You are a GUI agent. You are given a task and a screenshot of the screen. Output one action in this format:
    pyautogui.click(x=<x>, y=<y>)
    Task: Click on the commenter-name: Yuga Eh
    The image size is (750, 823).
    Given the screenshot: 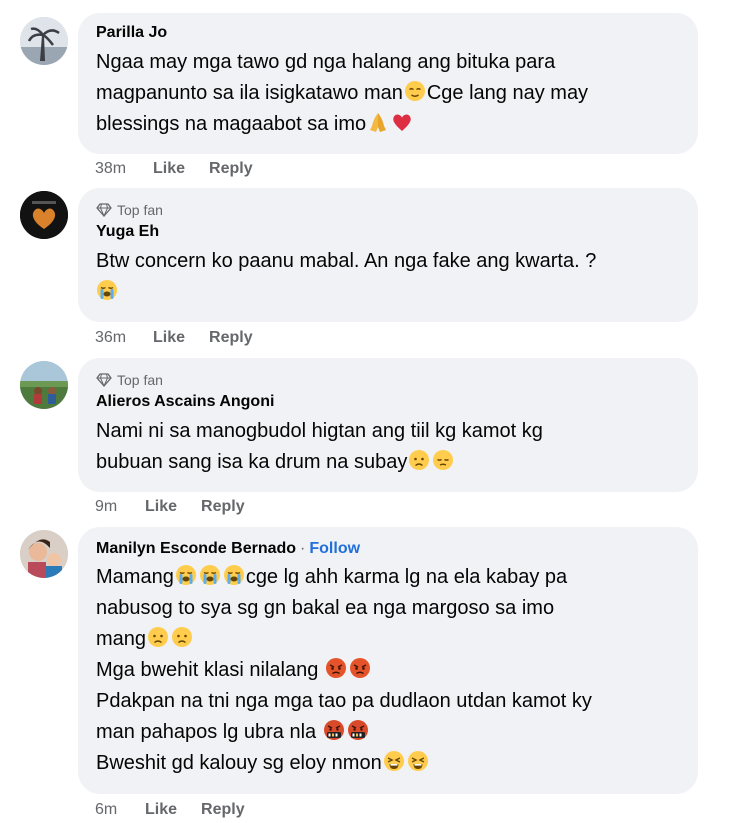 What is the action you would take?
    pyautogui.click(x=388, y=232)
    